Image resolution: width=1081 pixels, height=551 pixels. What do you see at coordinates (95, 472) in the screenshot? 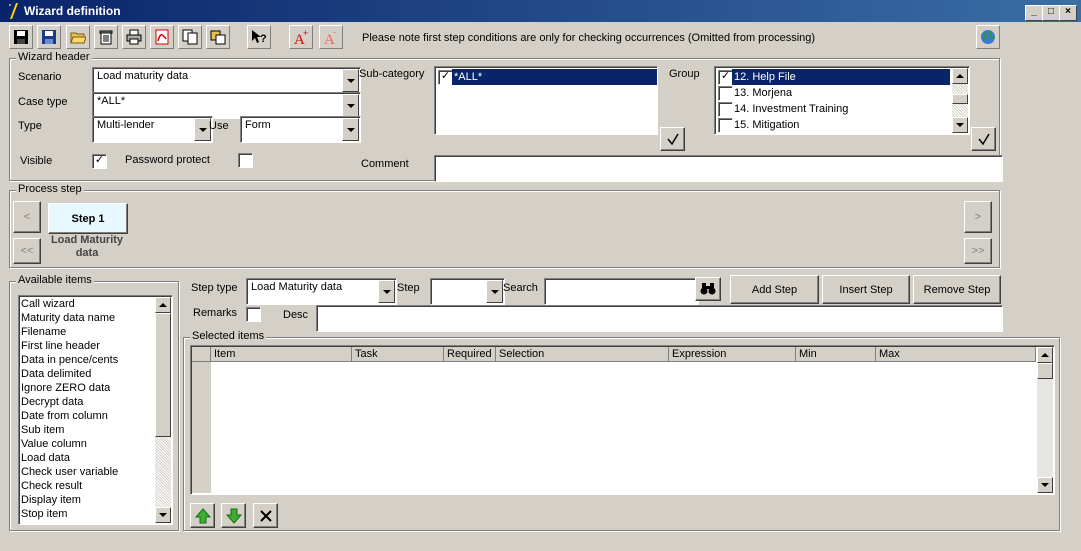
I see `list-item: Check user variable` at bounding box center [95, 472].